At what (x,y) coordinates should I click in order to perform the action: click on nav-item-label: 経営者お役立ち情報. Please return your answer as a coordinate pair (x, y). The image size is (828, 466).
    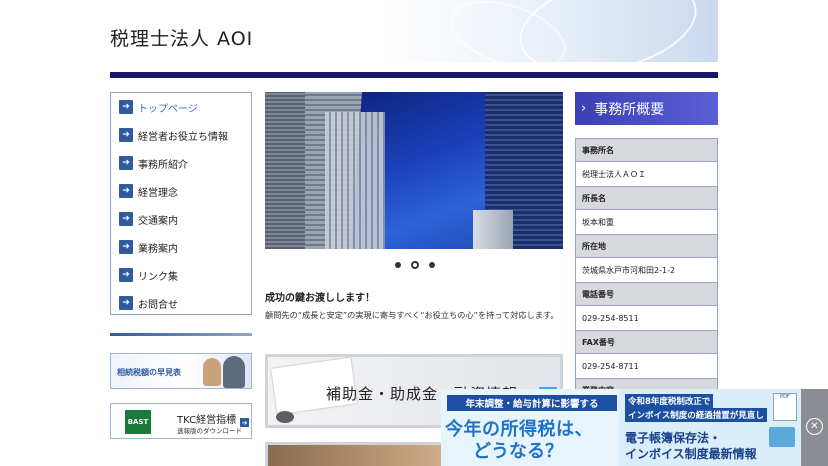
    Looking at the image, I should click on (183, 137).